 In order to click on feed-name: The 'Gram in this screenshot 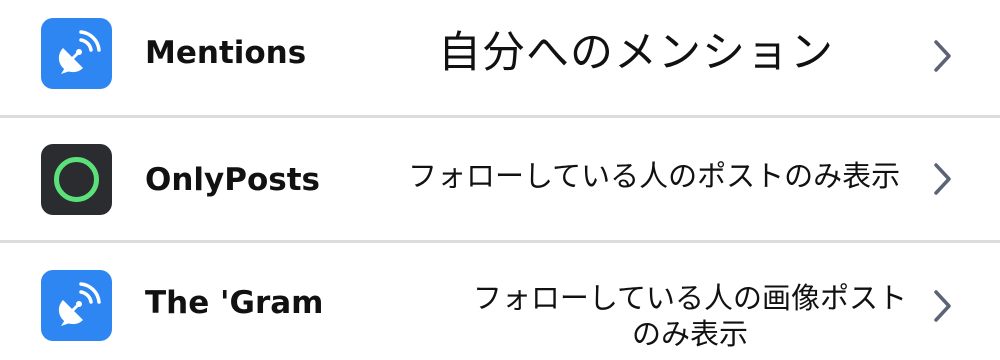, I will do `click(234, 303)`.